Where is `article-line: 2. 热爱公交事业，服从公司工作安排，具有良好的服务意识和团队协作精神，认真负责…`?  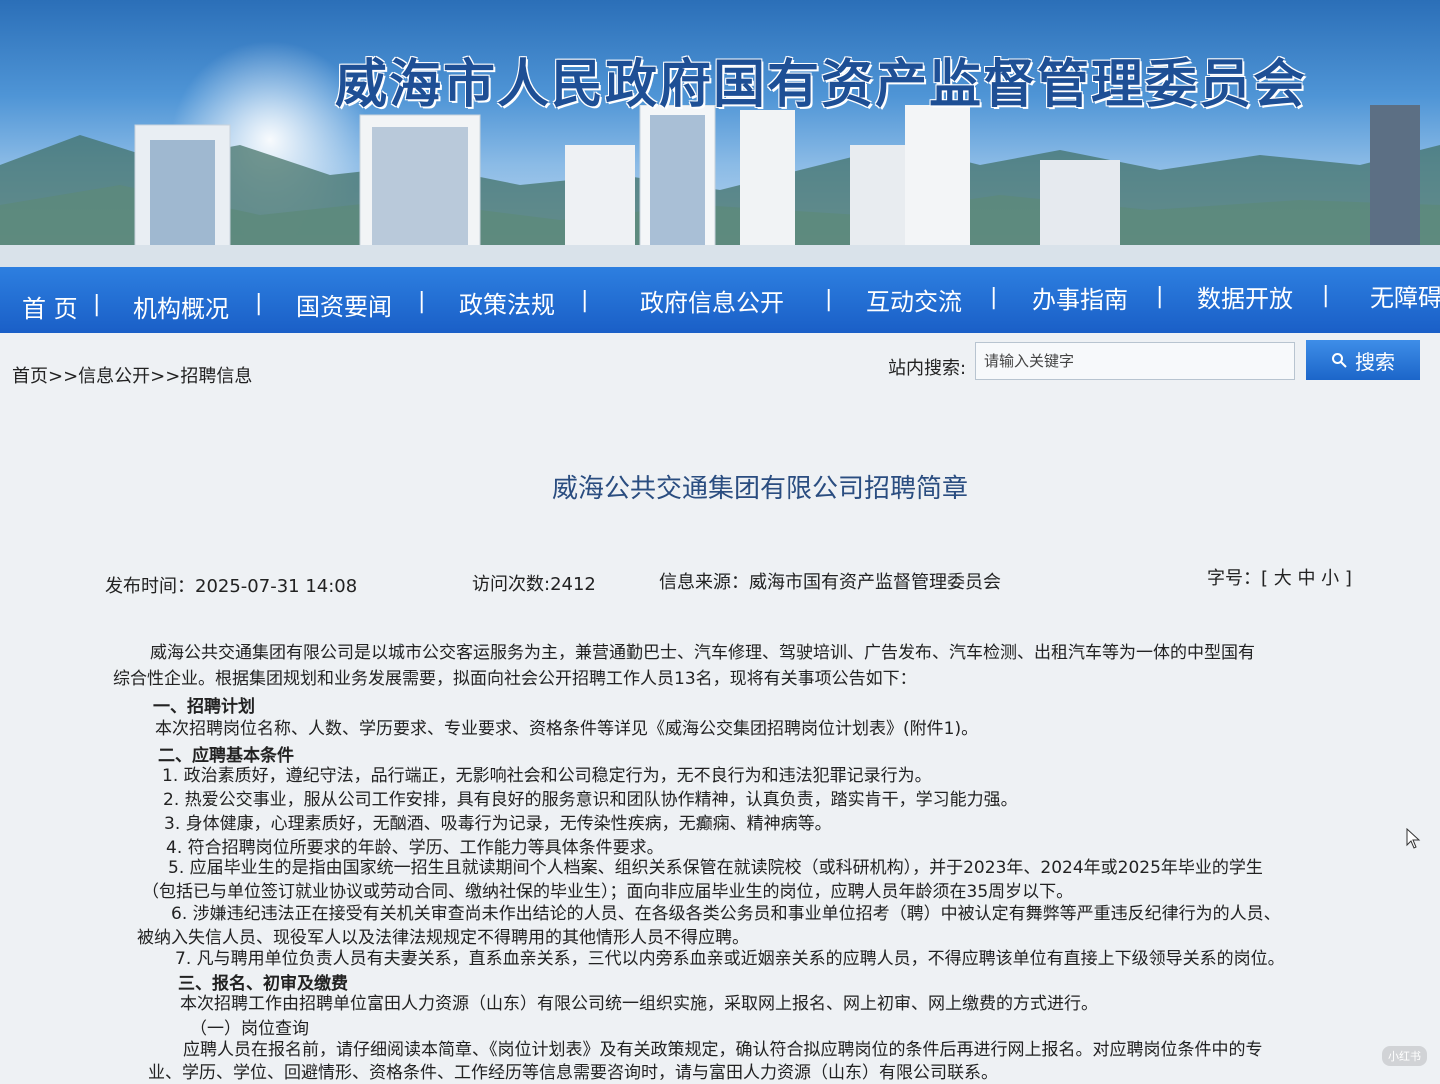
article-line: 2. 热爱公交事业，服从公司工作安排，具有良好的服务意识和团队协作精神，认真负责… is located at coordinates (590, 800).